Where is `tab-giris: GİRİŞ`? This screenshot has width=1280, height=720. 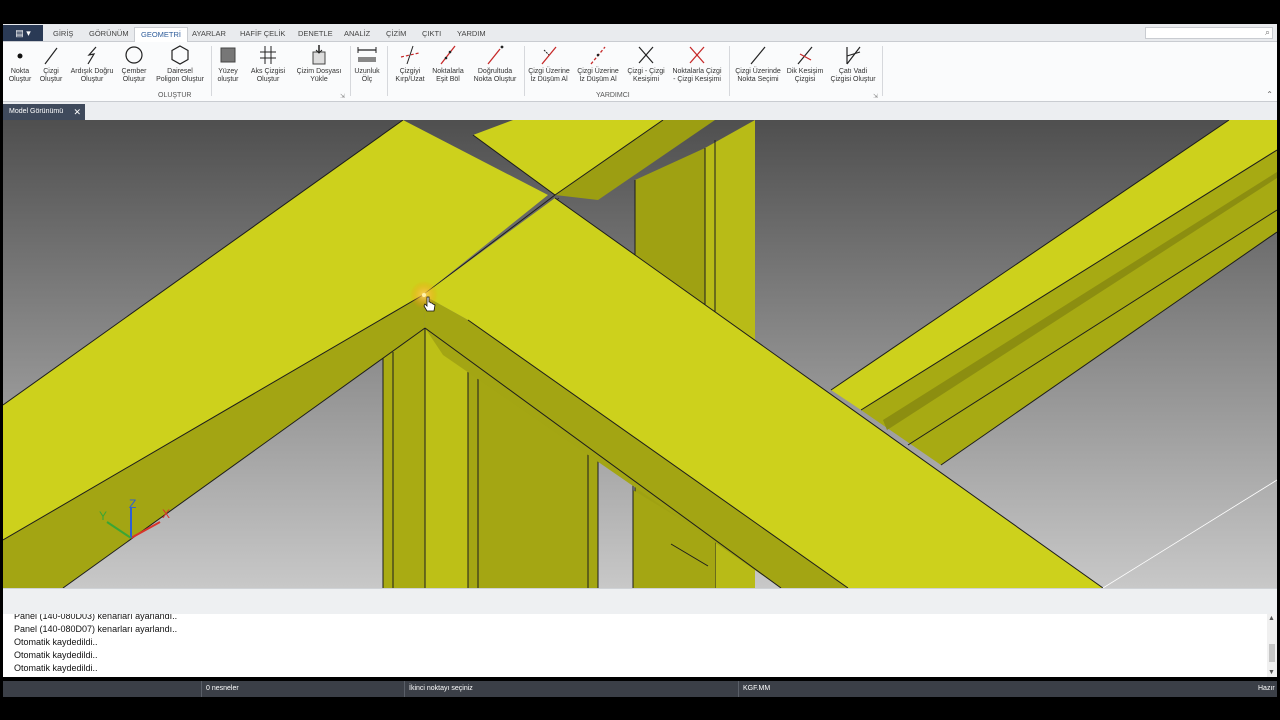
tab-giris: GİRİŞ is located at coordinates (63, 34).